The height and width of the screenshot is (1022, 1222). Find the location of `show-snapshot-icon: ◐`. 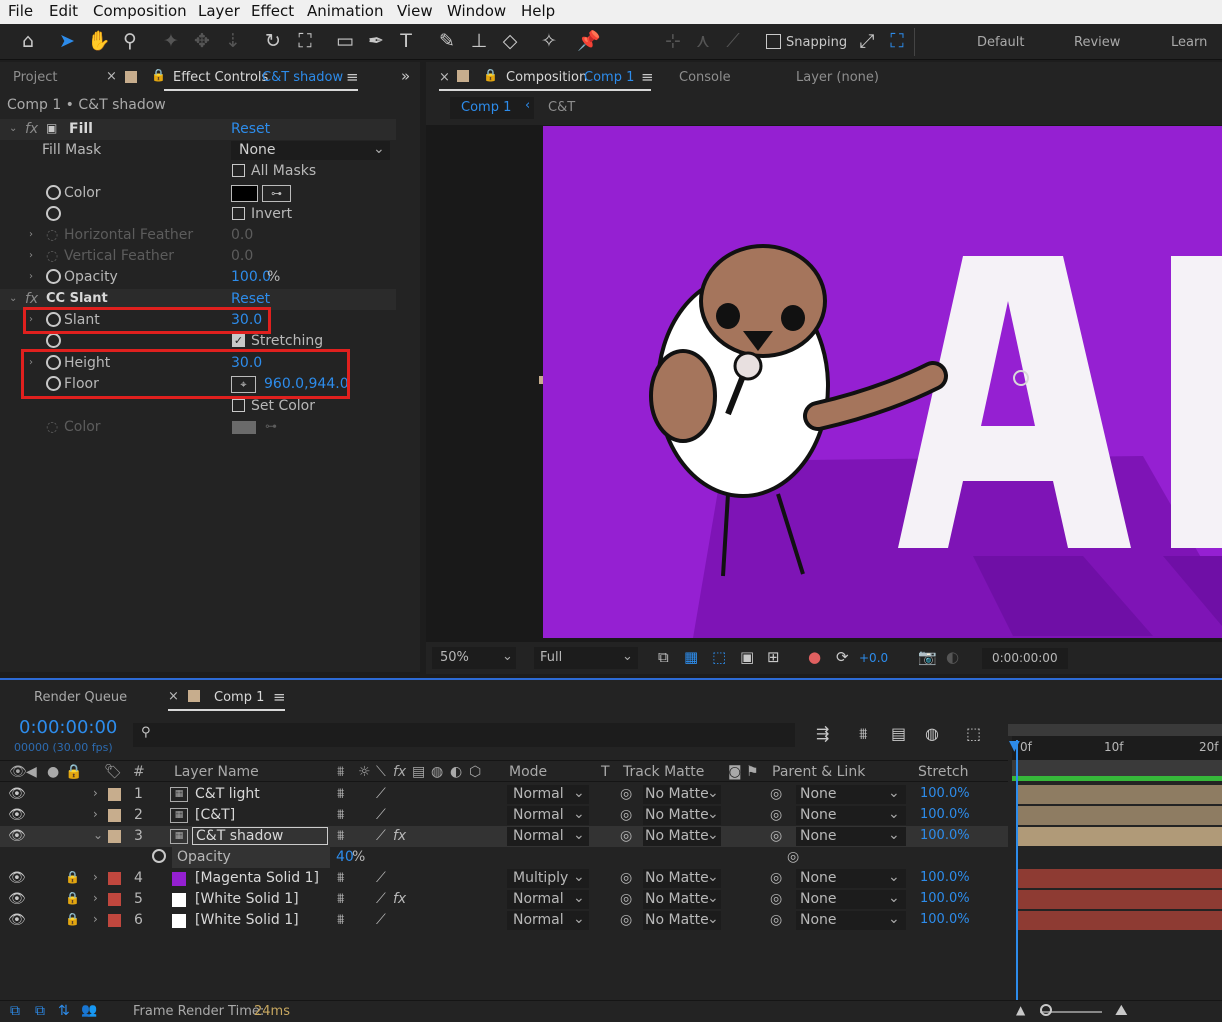

show-snapshot-icon: ◐ is located at coordinates (952, 657).